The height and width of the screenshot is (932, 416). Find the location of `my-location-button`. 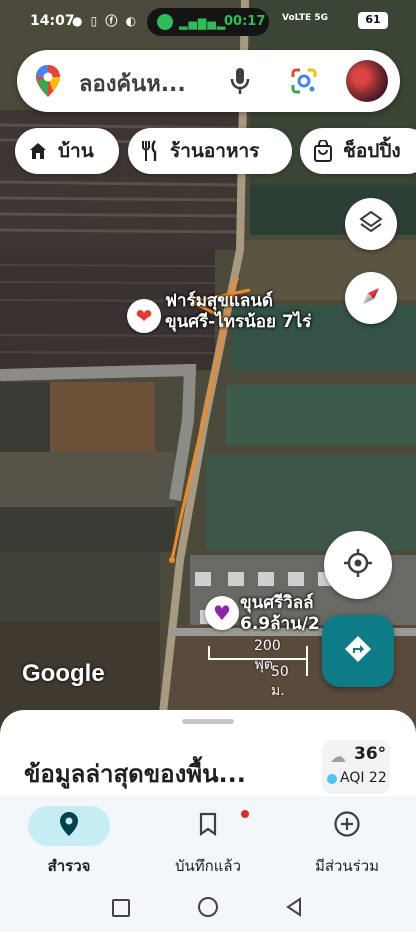

my-location-button is located at coordinates (358, 565).